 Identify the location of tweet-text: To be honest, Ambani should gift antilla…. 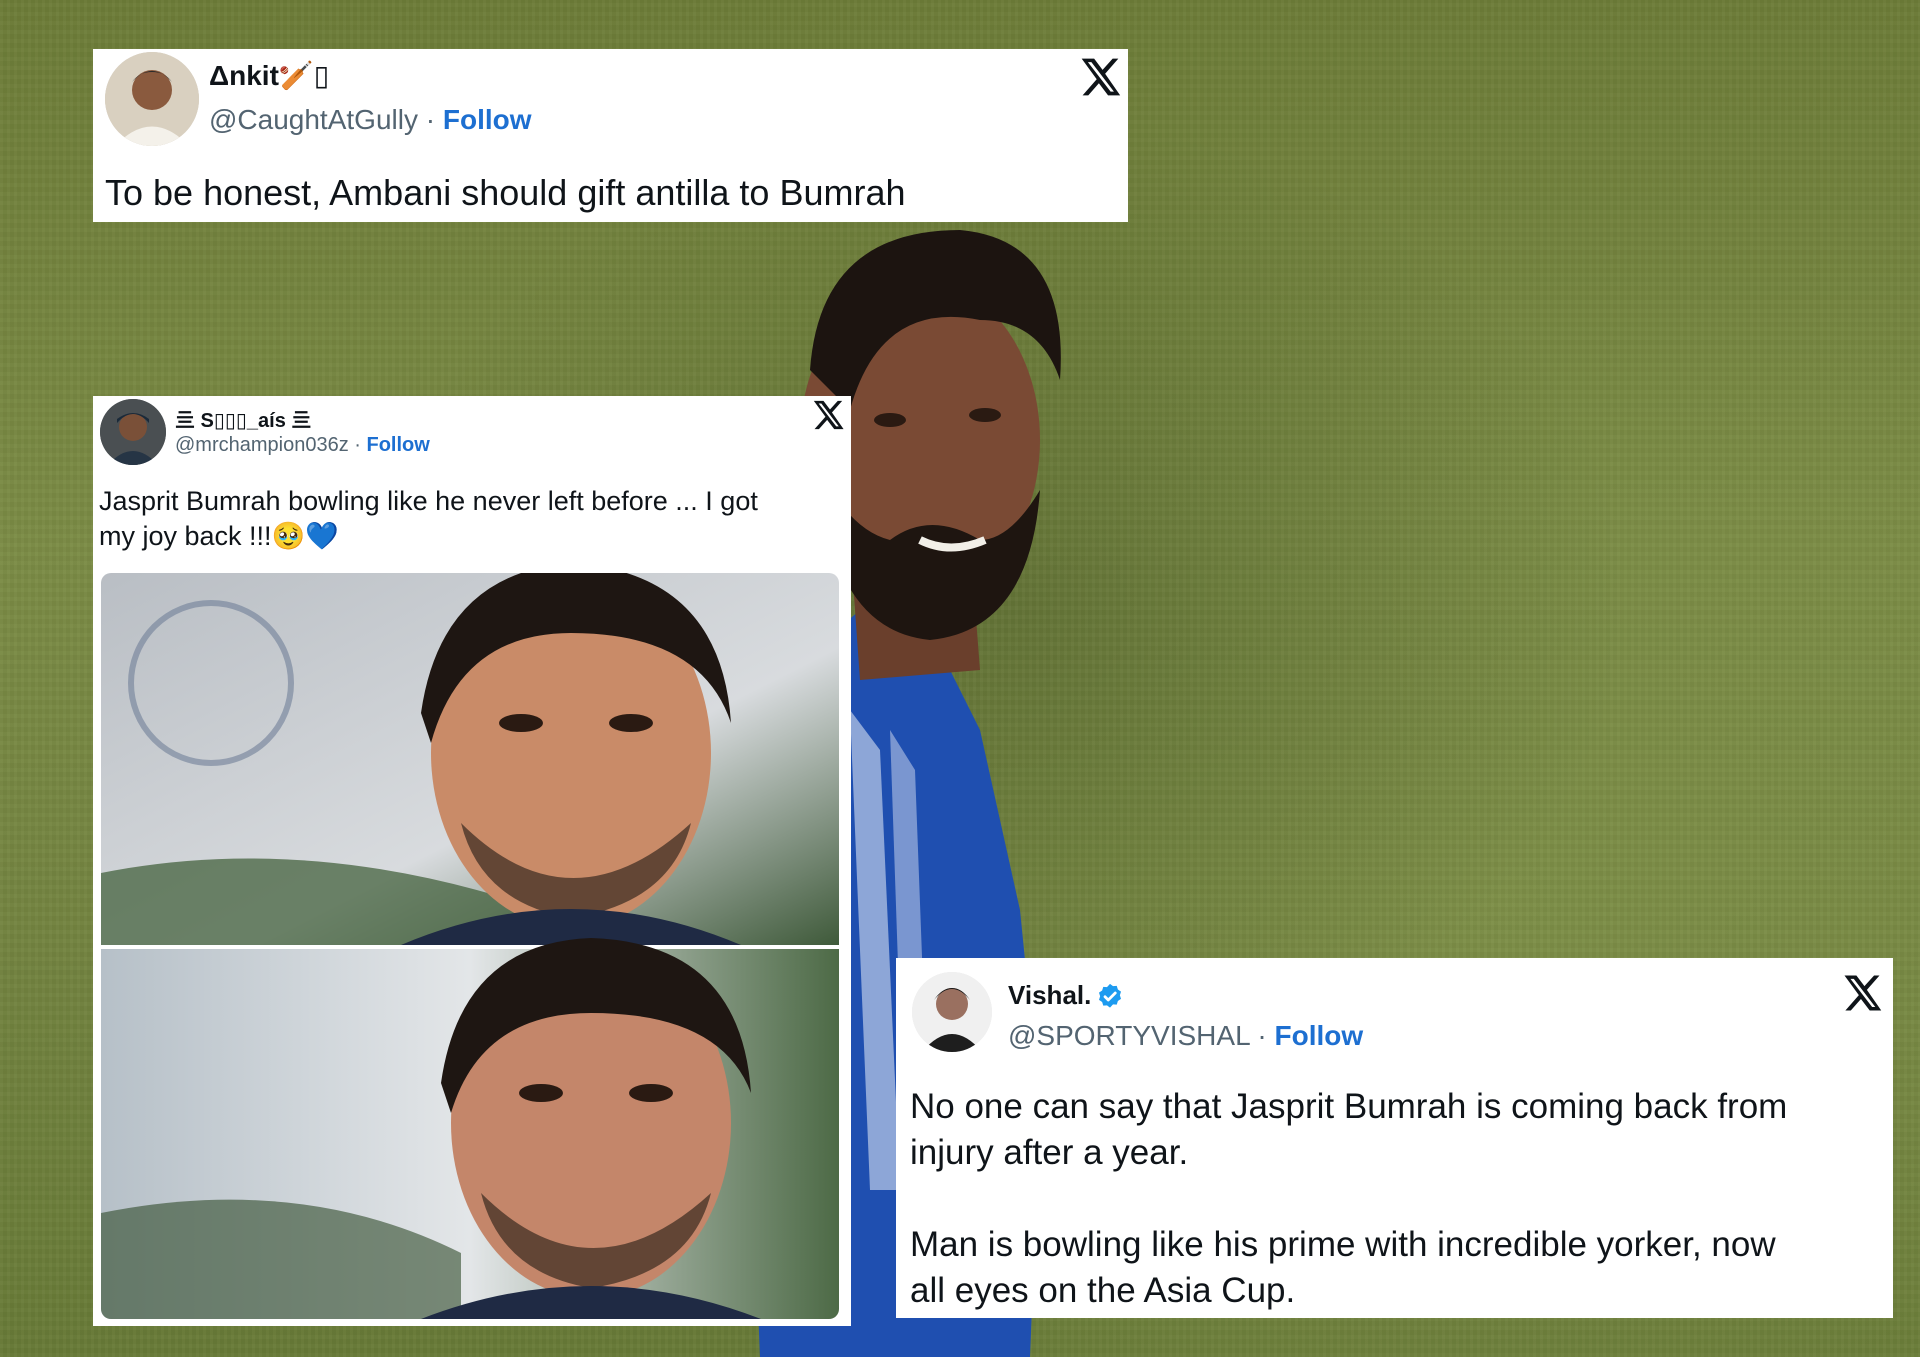
(505, 192).